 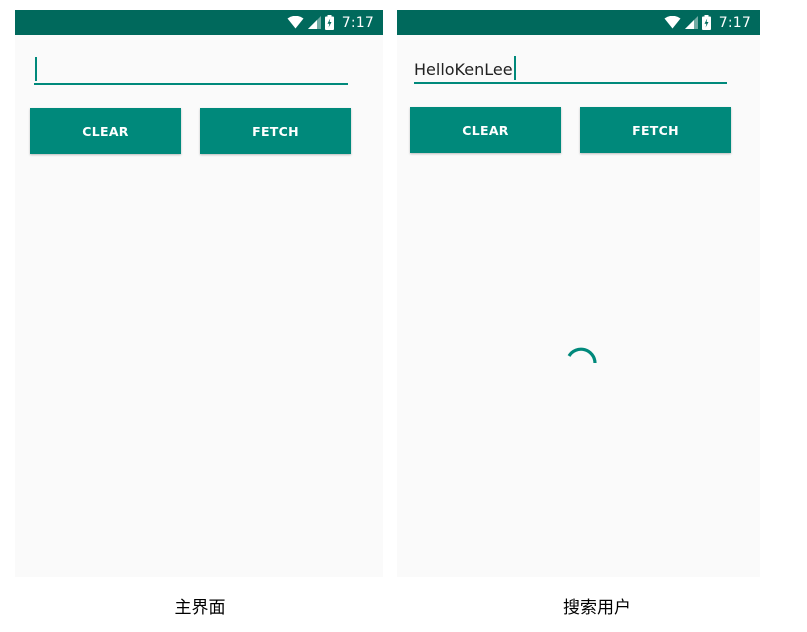 What do you see at coordinates (200, 608) in the screenshot?
I see `caption-main-screen: 主界面` at bounding box center [200, 608].